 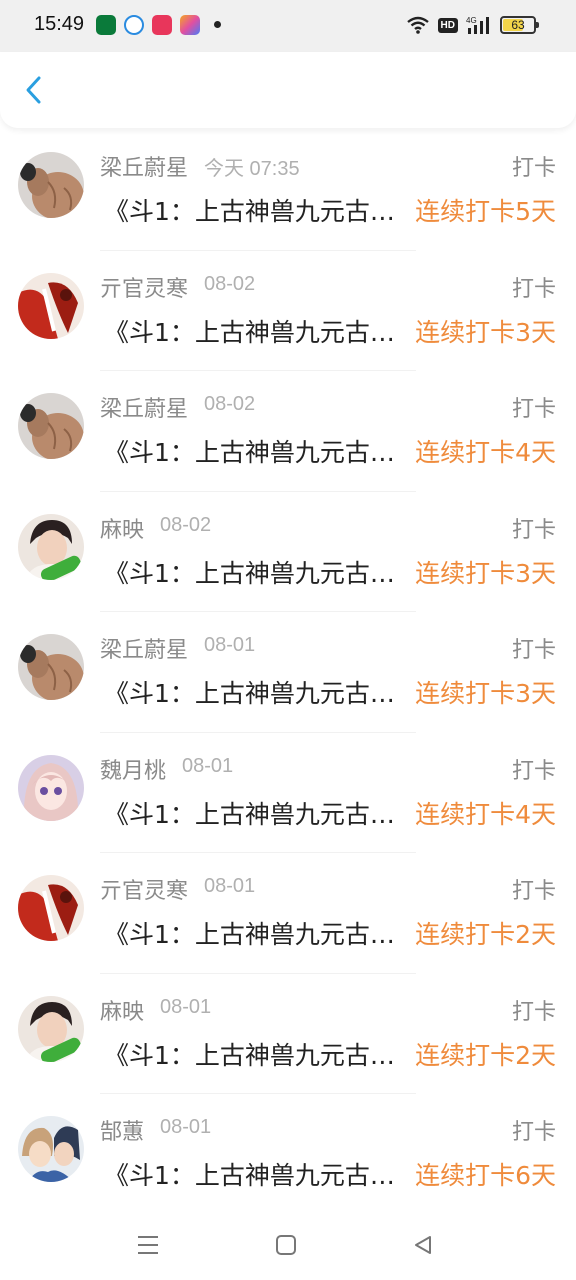 What do you see at coordinates (288, 26) in the screenshot?
I see `status-bar: 15:49 HD 4G 63` at bounding box center [288, 26].